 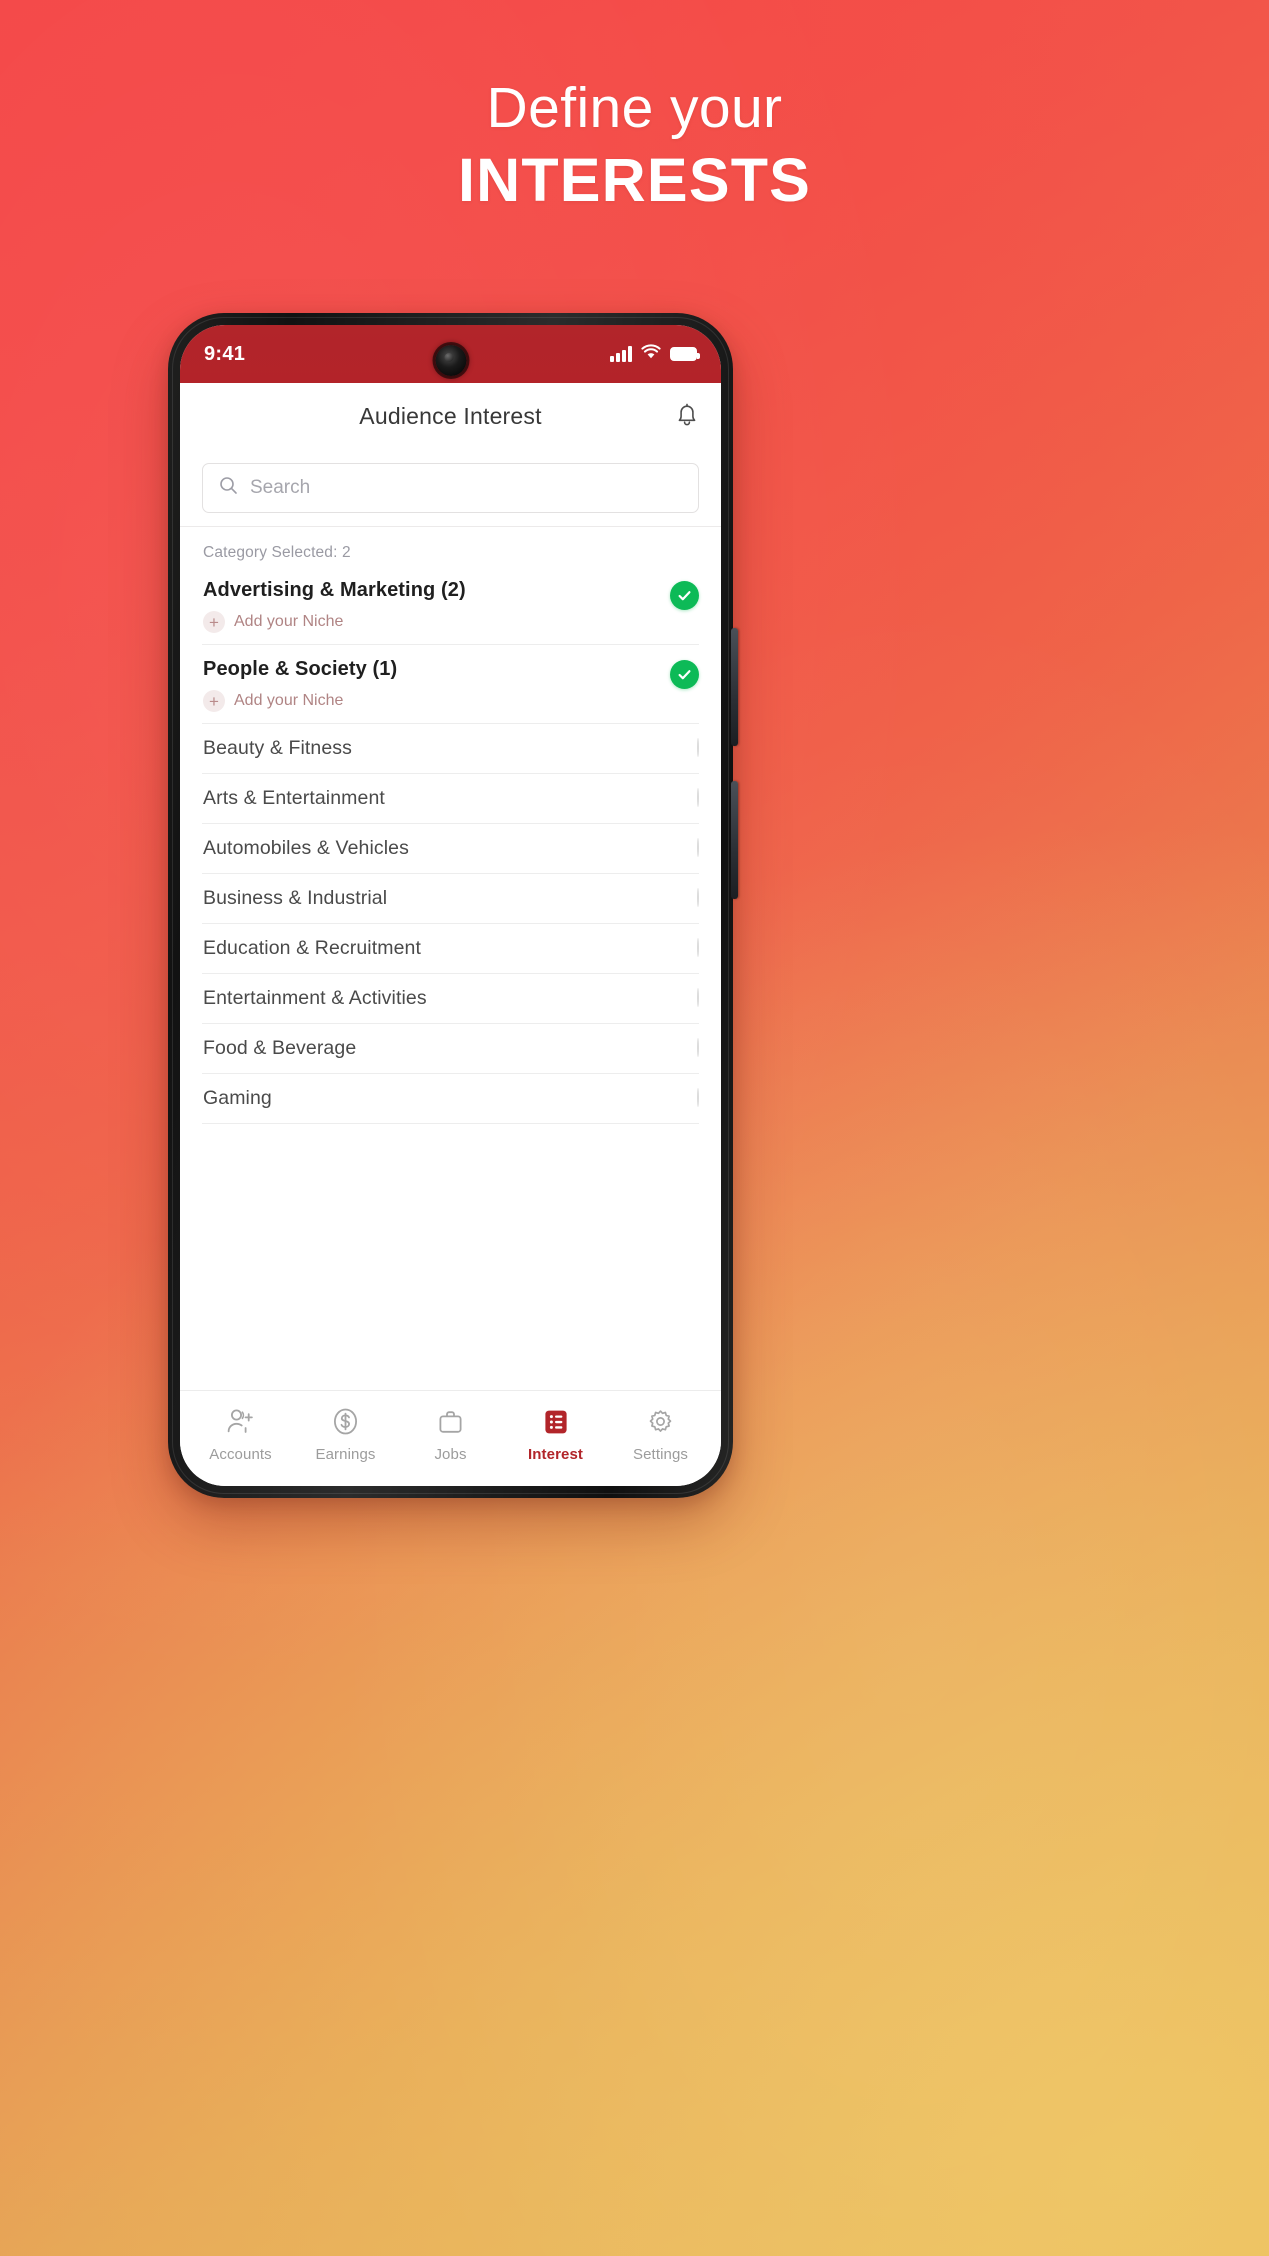 I want to click on list-item-label: Arts & Entertainment, so click(x=294, y=798).